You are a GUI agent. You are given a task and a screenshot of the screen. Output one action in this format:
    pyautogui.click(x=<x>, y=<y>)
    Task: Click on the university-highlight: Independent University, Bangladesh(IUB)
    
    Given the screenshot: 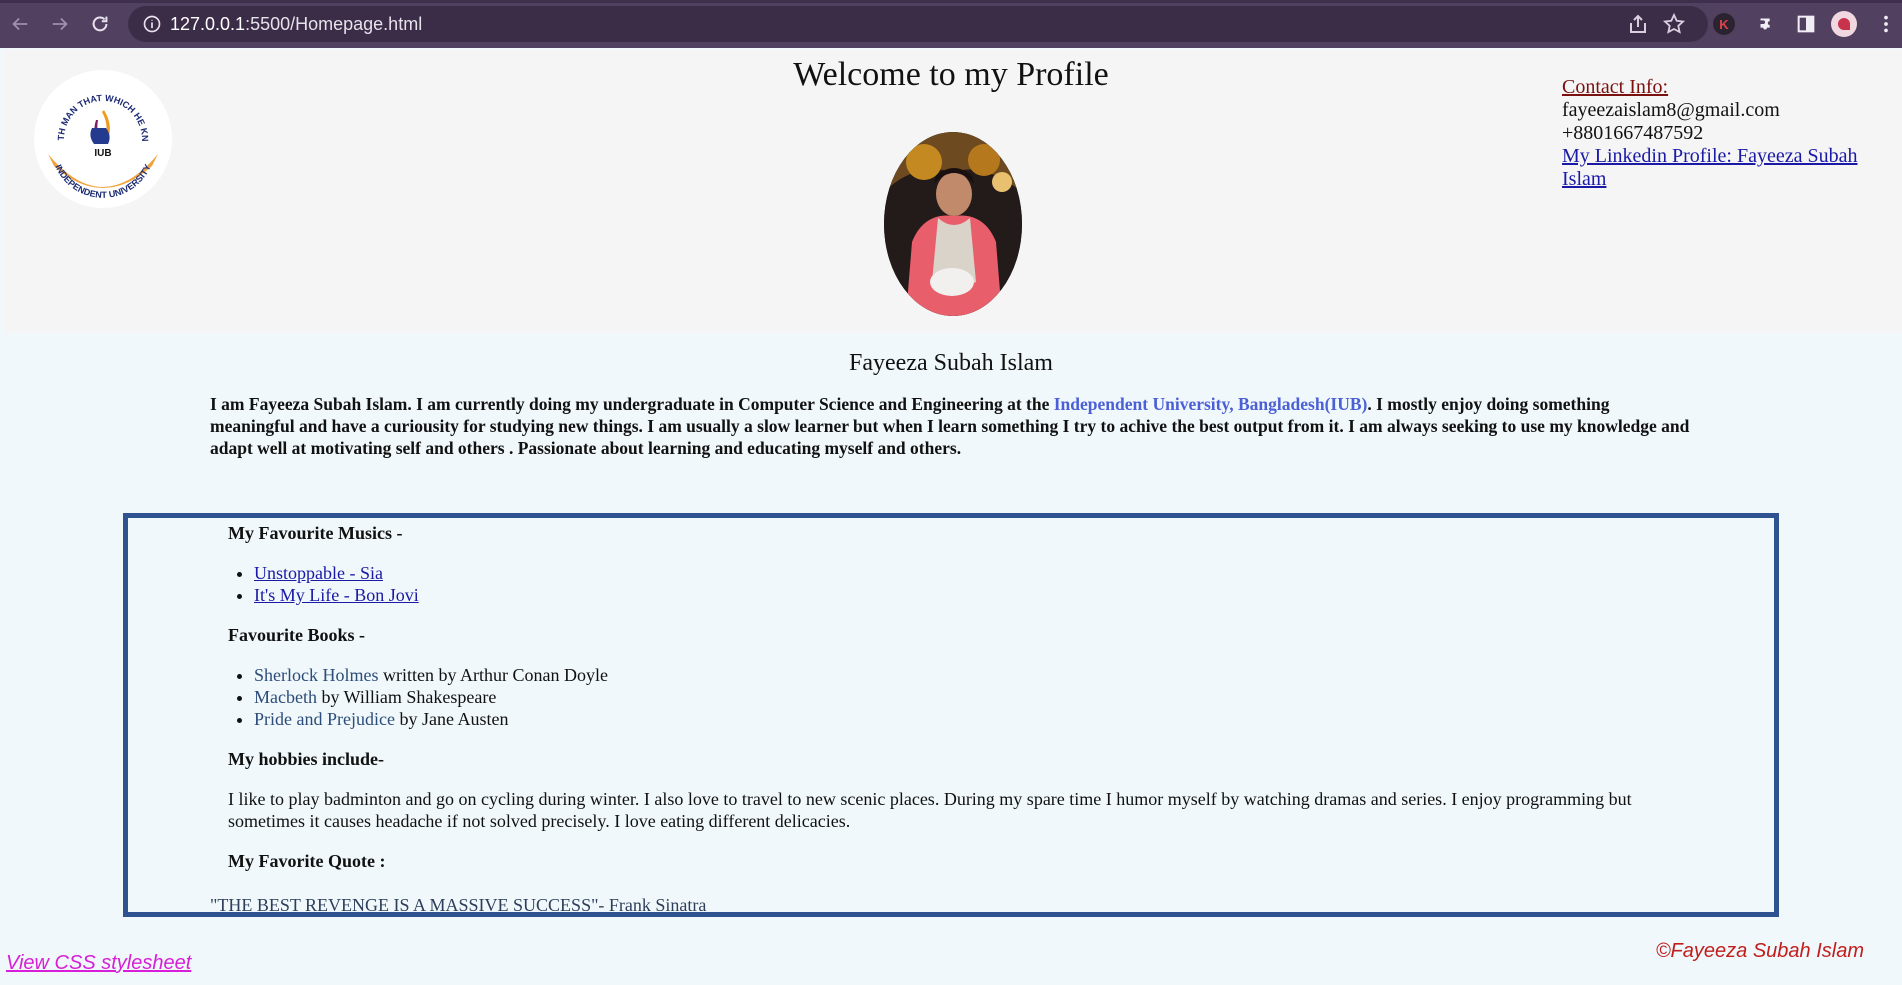 What is the action you would take?
    pyautogui.click(x=1210, y=404)
    